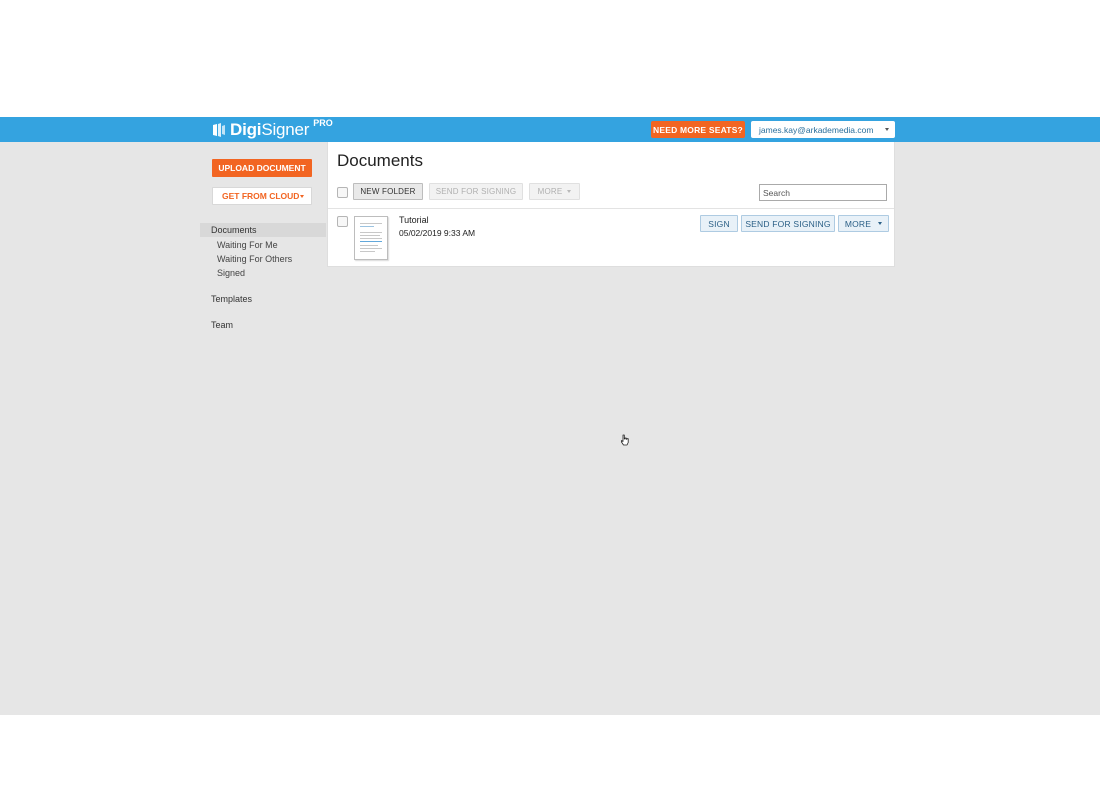 This screenshot has width=1100, height=810. I want to click on brand-name-light: Signer, so click(285, 129).